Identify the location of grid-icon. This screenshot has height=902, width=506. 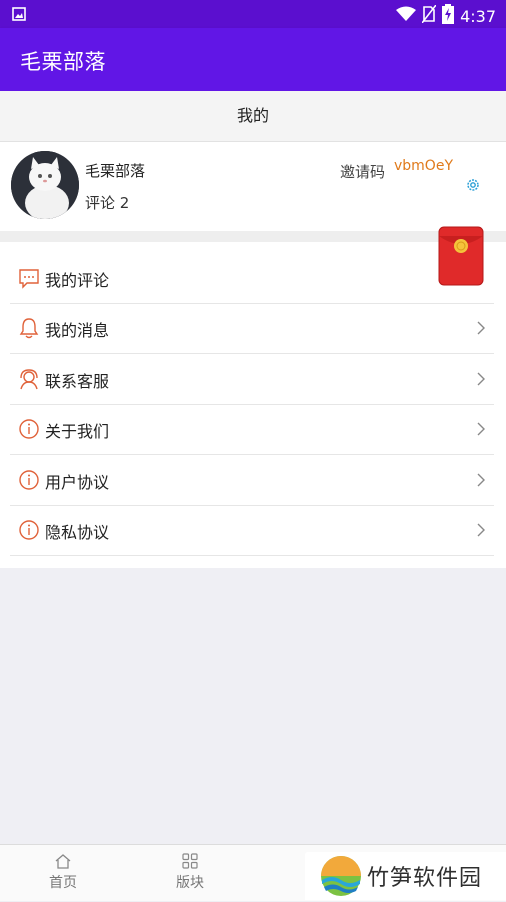
(190, 863).